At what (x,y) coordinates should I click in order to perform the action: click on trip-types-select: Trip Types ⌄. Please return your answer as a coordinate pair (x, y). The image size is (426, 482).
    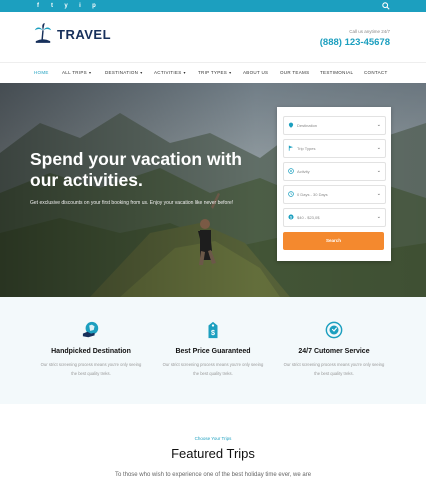
    Looking at the image, I should click on (334, 148).